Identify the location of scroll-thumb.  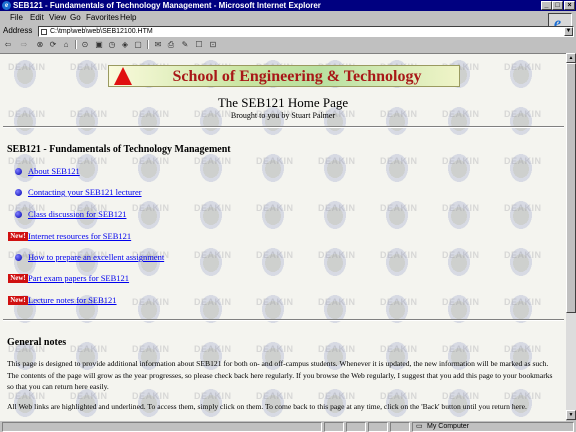
(571, 188).